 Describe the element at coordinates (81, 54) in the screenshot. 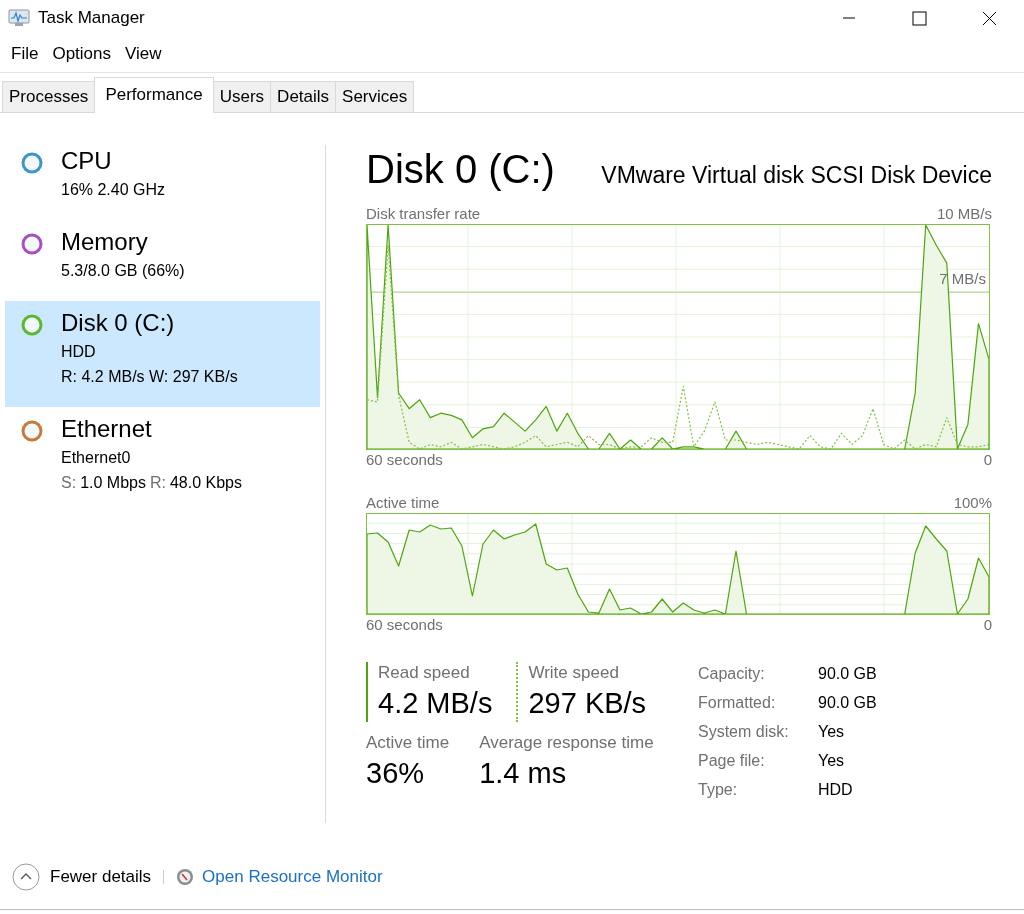

I see `menu-item: Options` at that location.